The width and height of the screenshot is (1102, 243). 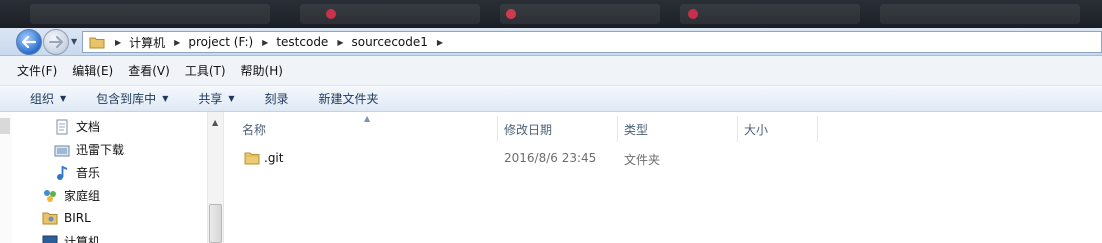 I want to click on file-name: .git, so click(x=274, y=158).